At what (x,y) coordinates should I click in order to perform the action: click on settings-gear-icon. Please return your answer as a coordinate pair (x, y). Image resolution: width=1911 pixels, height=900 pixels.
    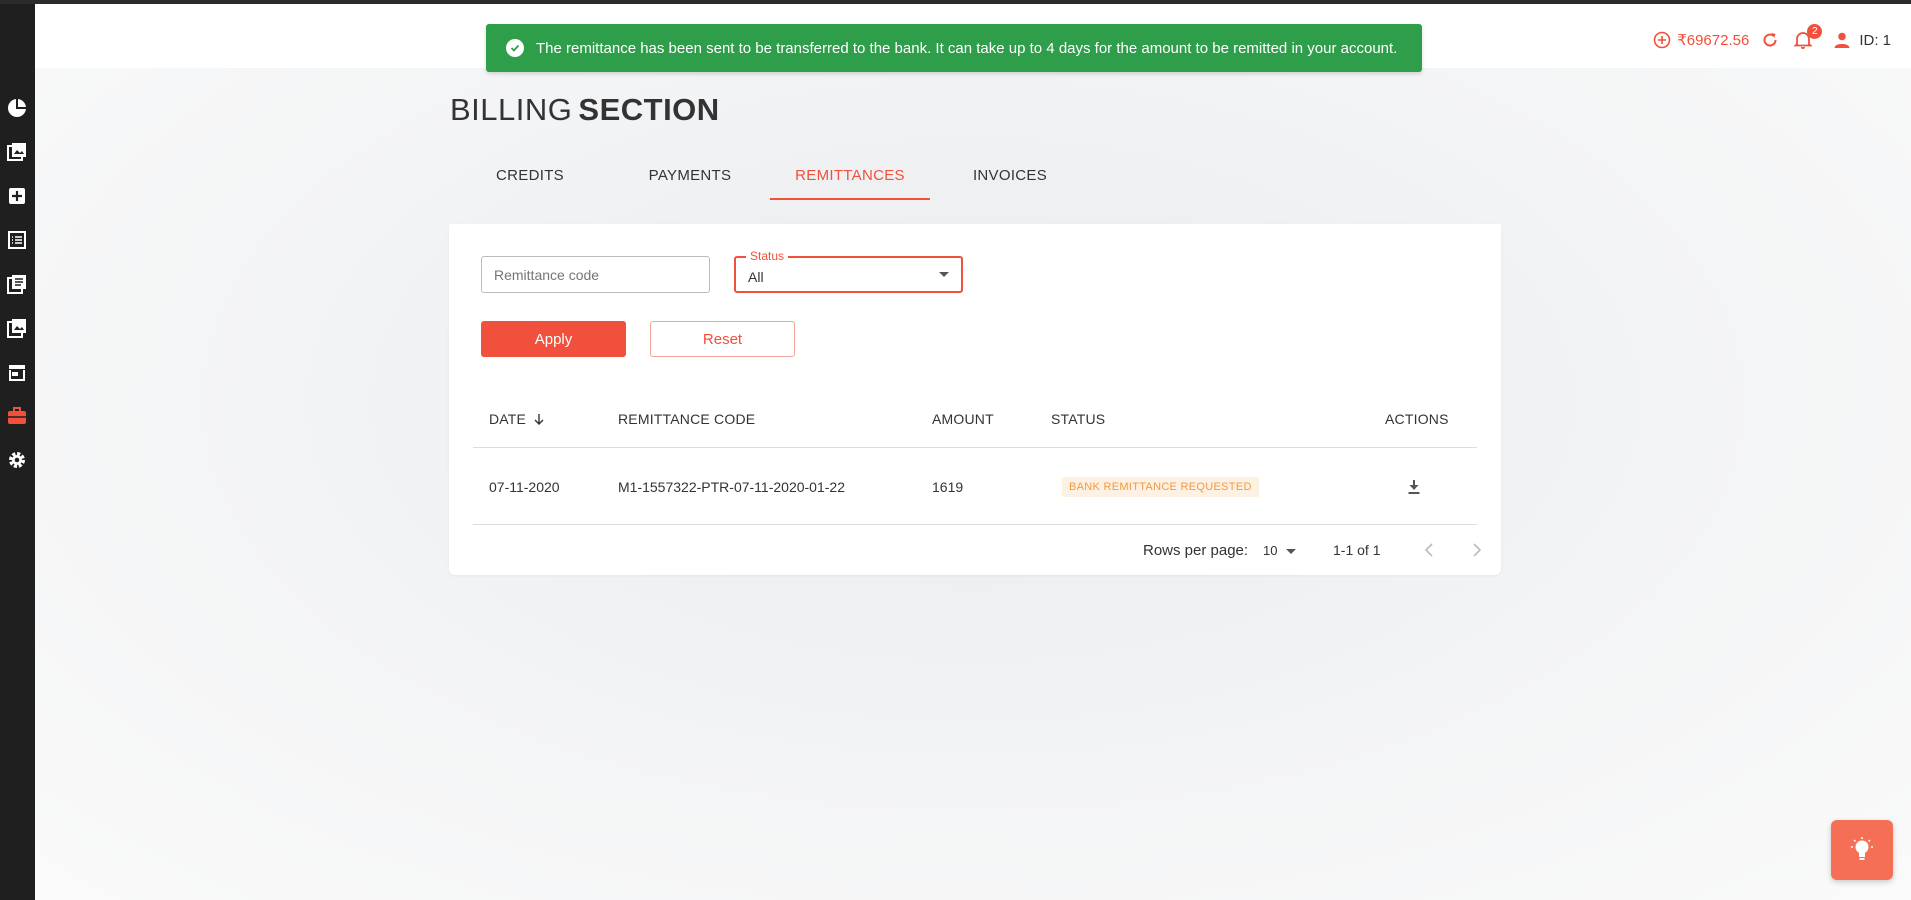
    Looking at the image, I should click on (17, 460).